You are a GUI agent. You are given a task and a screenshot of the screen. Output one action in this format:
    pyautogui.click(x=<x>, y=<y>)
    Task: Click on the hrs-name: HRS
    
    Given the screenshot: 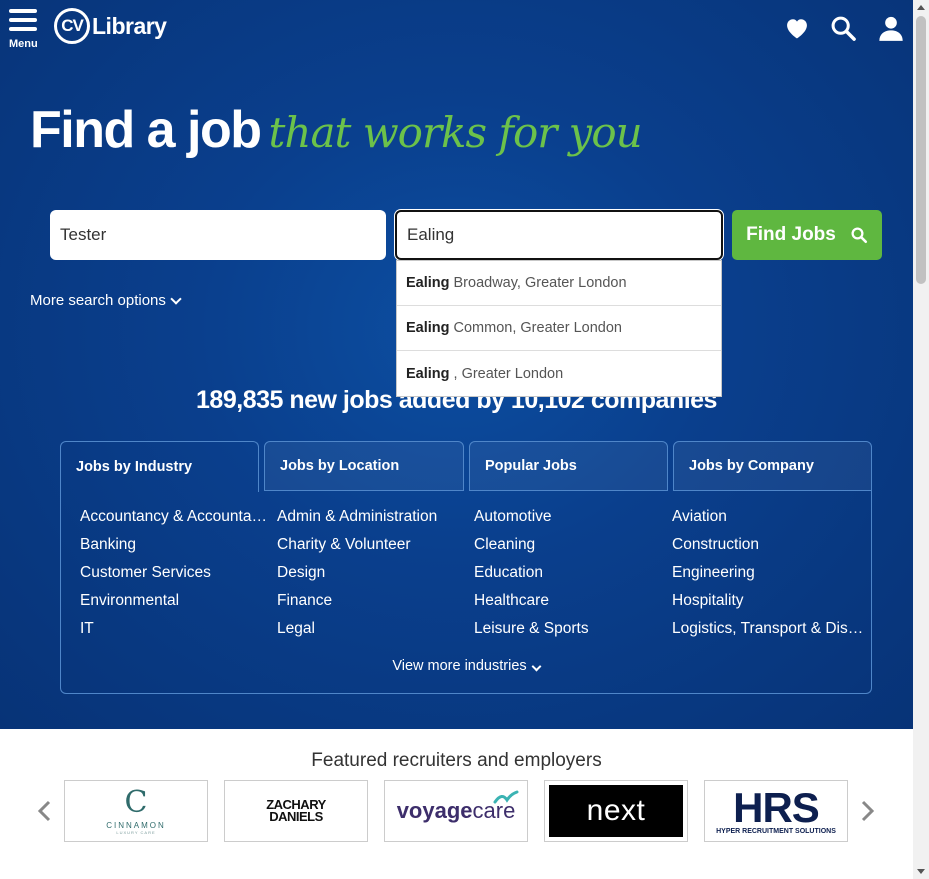 What is the action you would take?
    pyautogui.click(x=776, y=807)
    